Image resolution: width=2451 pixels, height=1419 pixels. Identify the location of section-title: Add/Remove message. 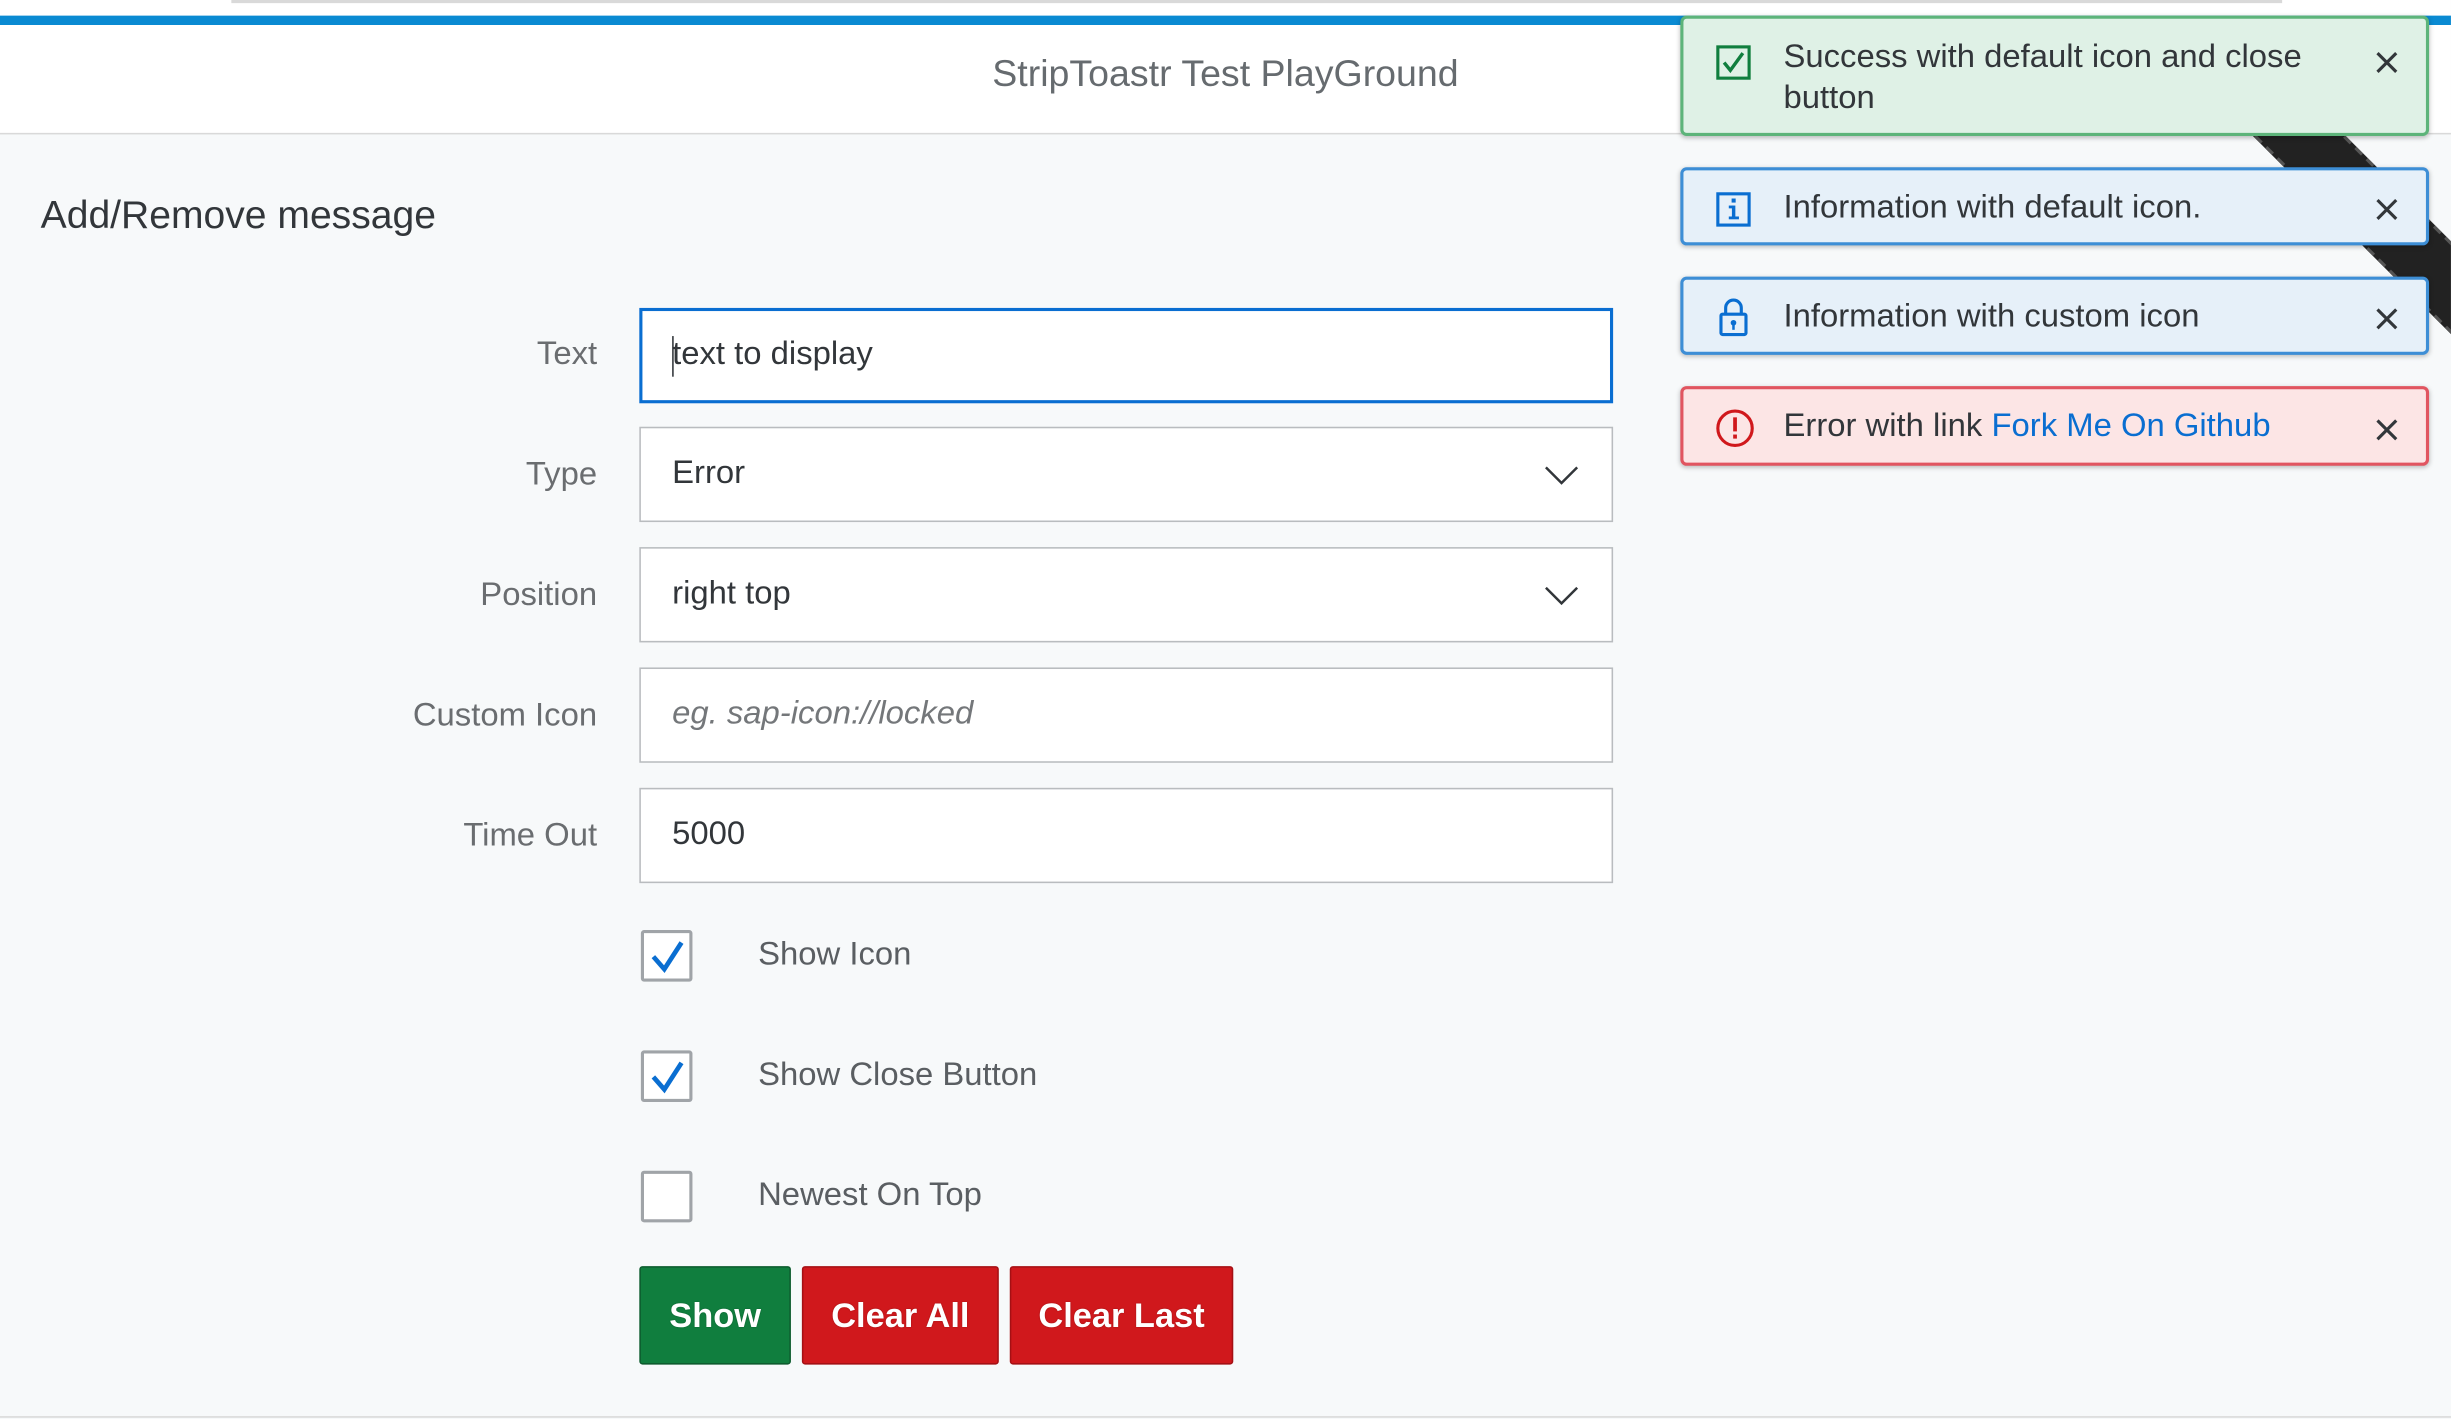
(238, 215).